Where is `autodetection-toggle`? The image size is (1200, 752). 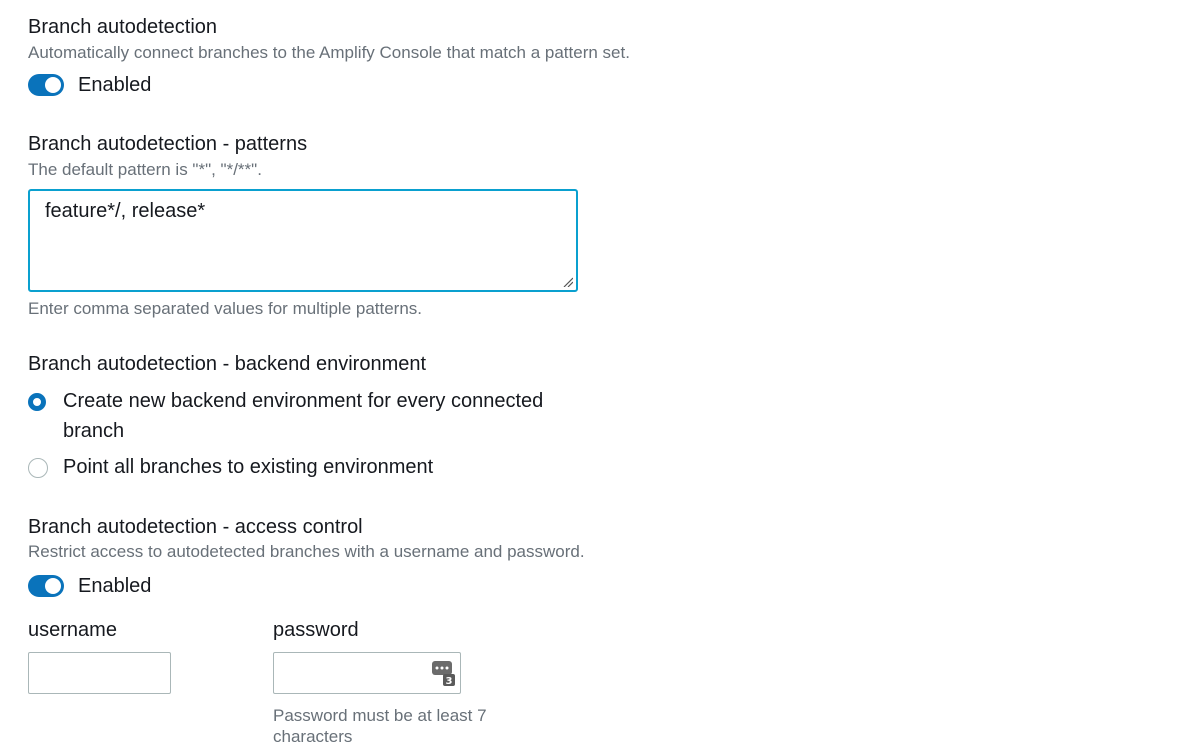 autodetection-toggle is located at coordinates (46, 85).